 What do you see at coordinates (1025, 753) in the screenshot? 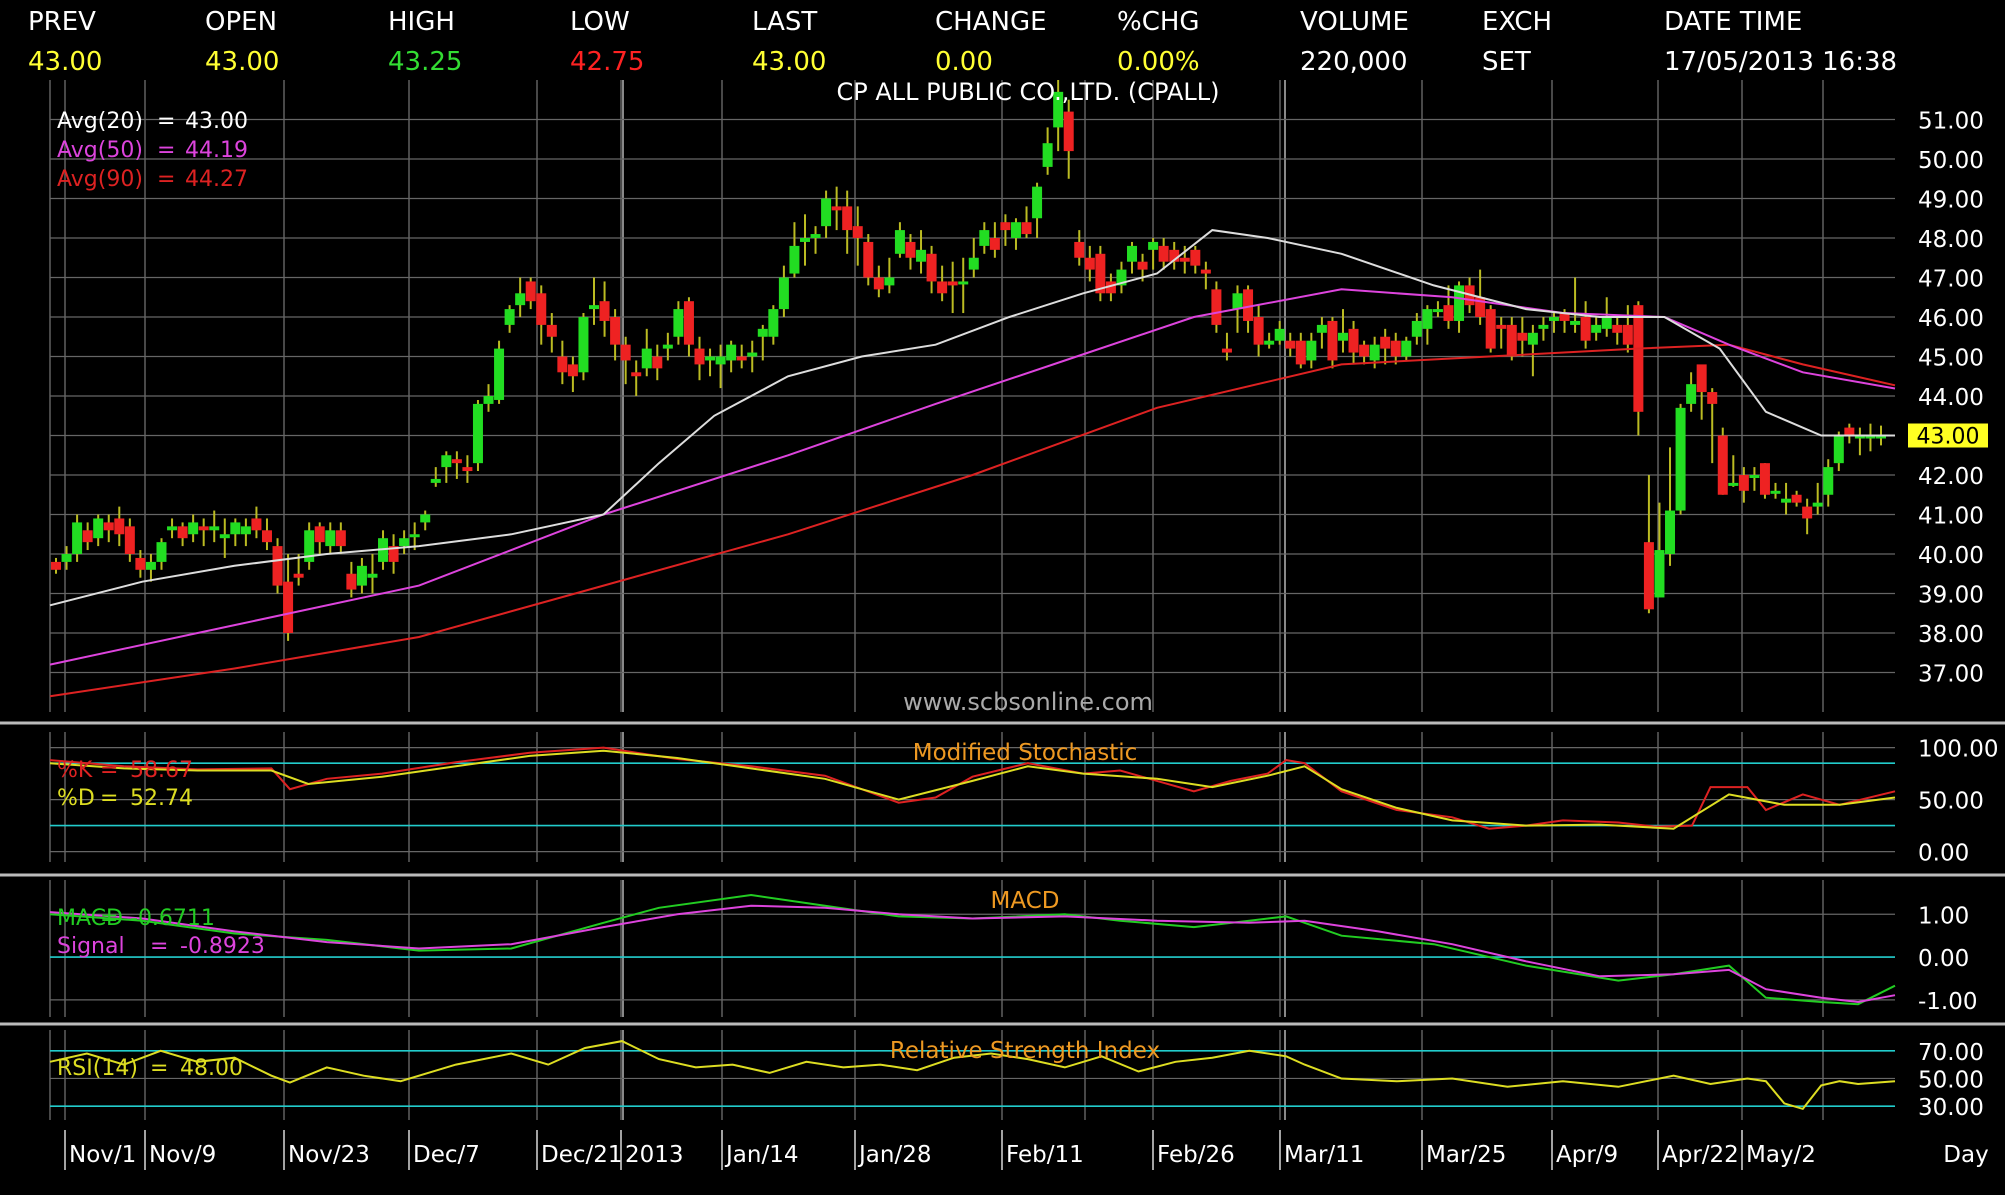
I see `indicator-title: Modified Stochastic` at bounding box center [1025, 753].